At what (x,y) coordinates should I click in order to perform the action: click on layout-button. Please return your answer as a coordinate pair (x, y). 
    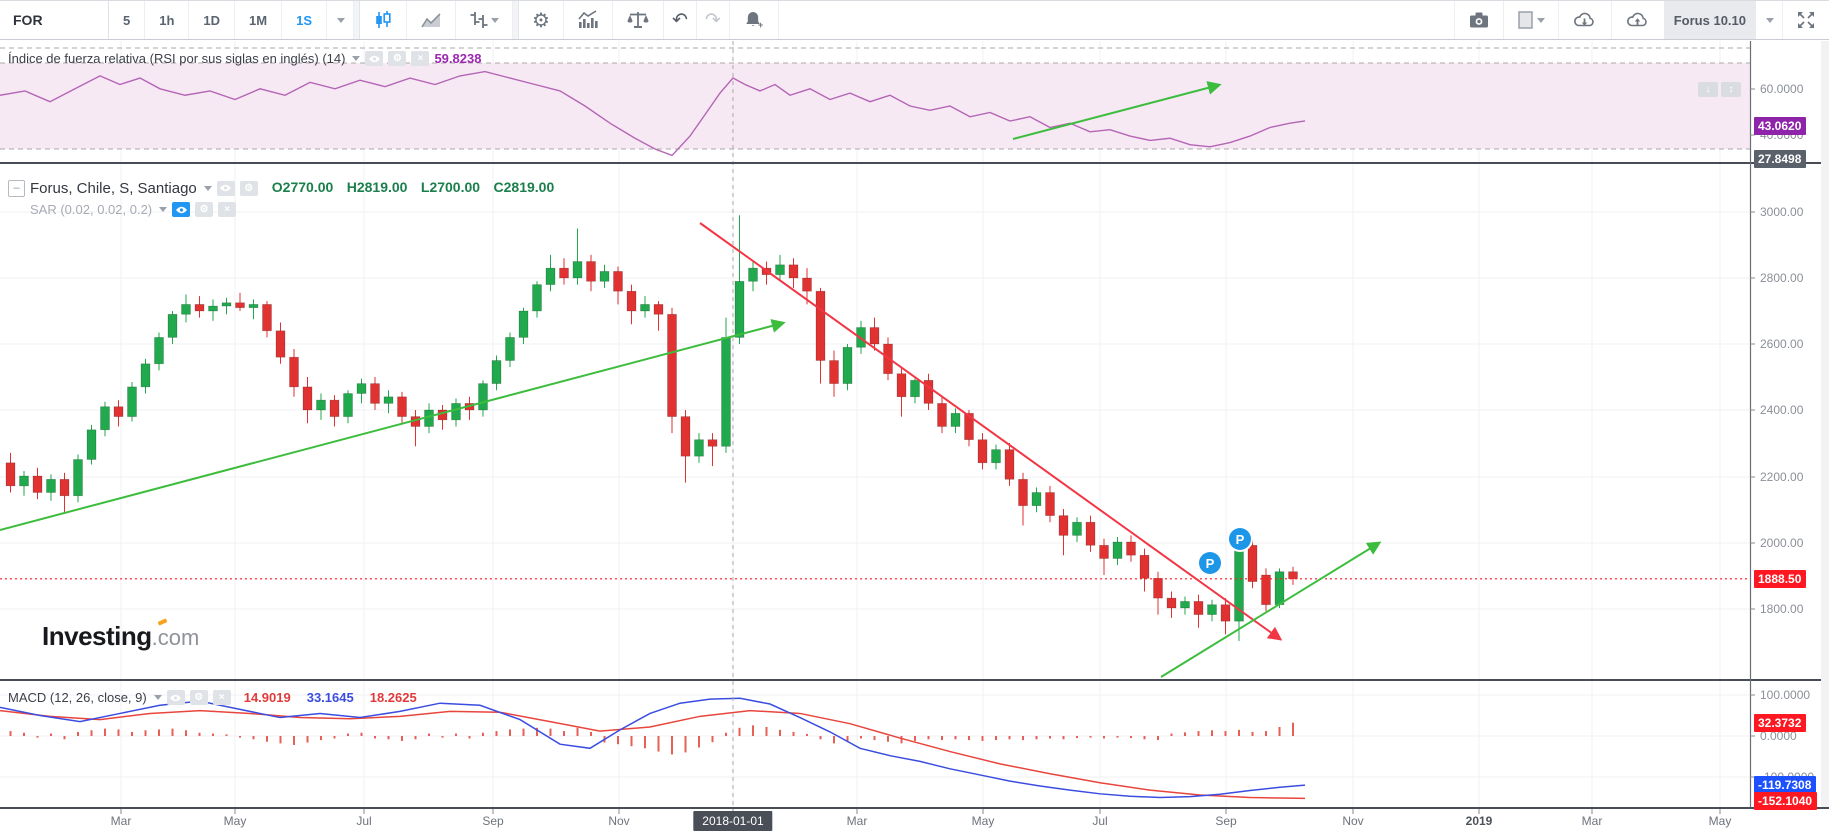
    Looking at the image, I should click on (1530, 20).